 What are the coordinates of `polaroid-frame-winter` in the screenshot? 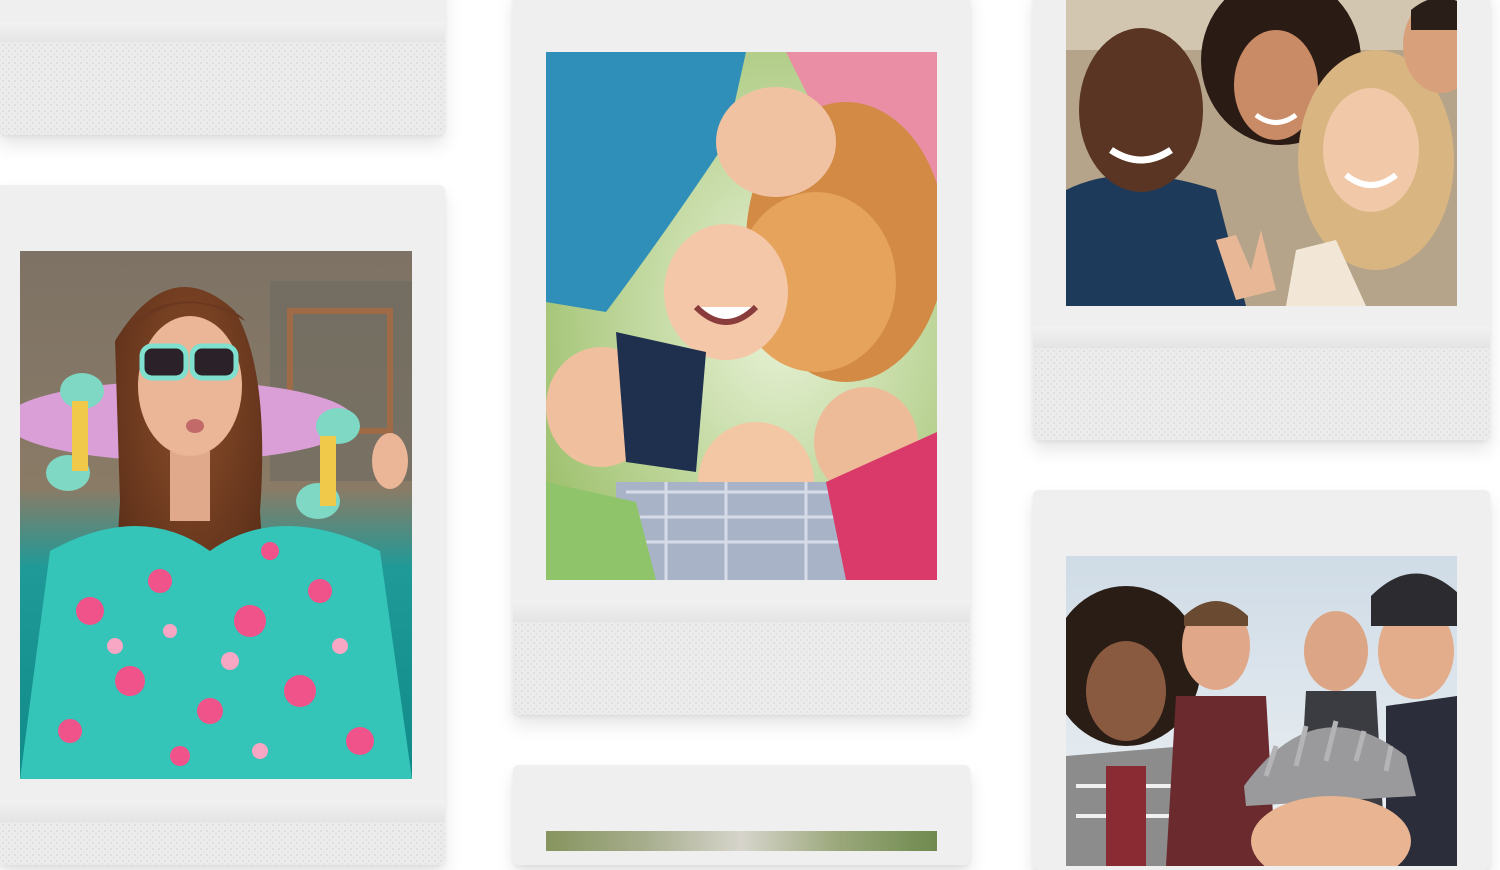 It's located at (1261, 680).